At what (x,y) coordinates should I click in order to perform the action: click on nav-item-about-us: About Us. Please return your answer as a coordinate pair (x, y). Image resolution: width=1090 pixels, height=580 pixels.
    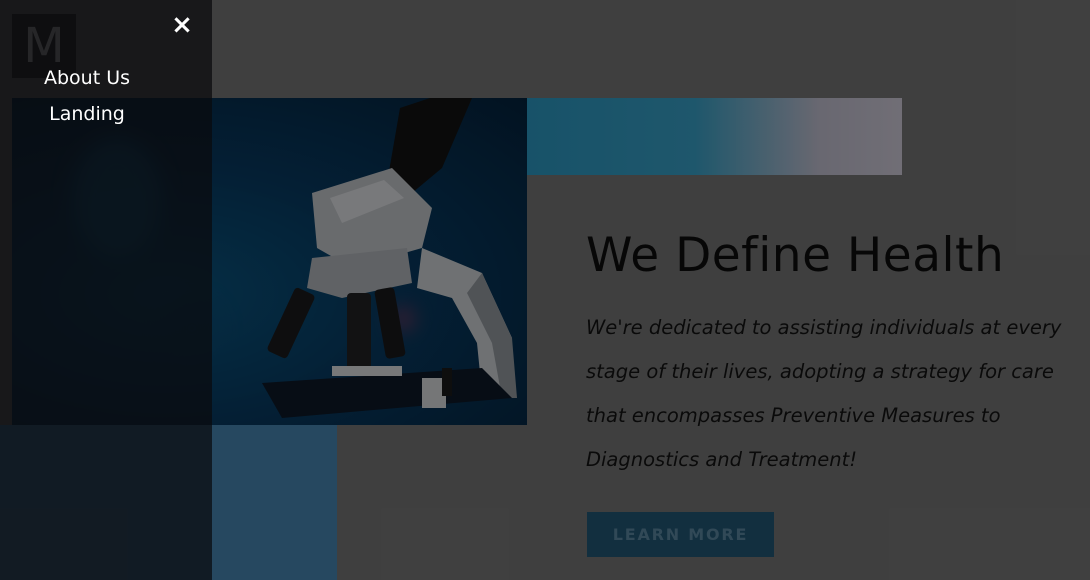
    Looking at the image, I should click on (87, 80).